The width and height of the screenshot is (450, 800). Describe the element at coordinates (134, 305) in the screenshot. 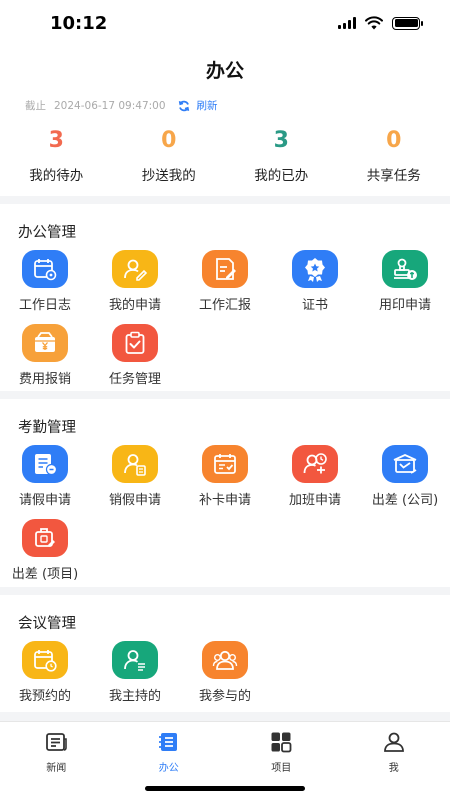

I see `item-label: 我的申请` at that location.